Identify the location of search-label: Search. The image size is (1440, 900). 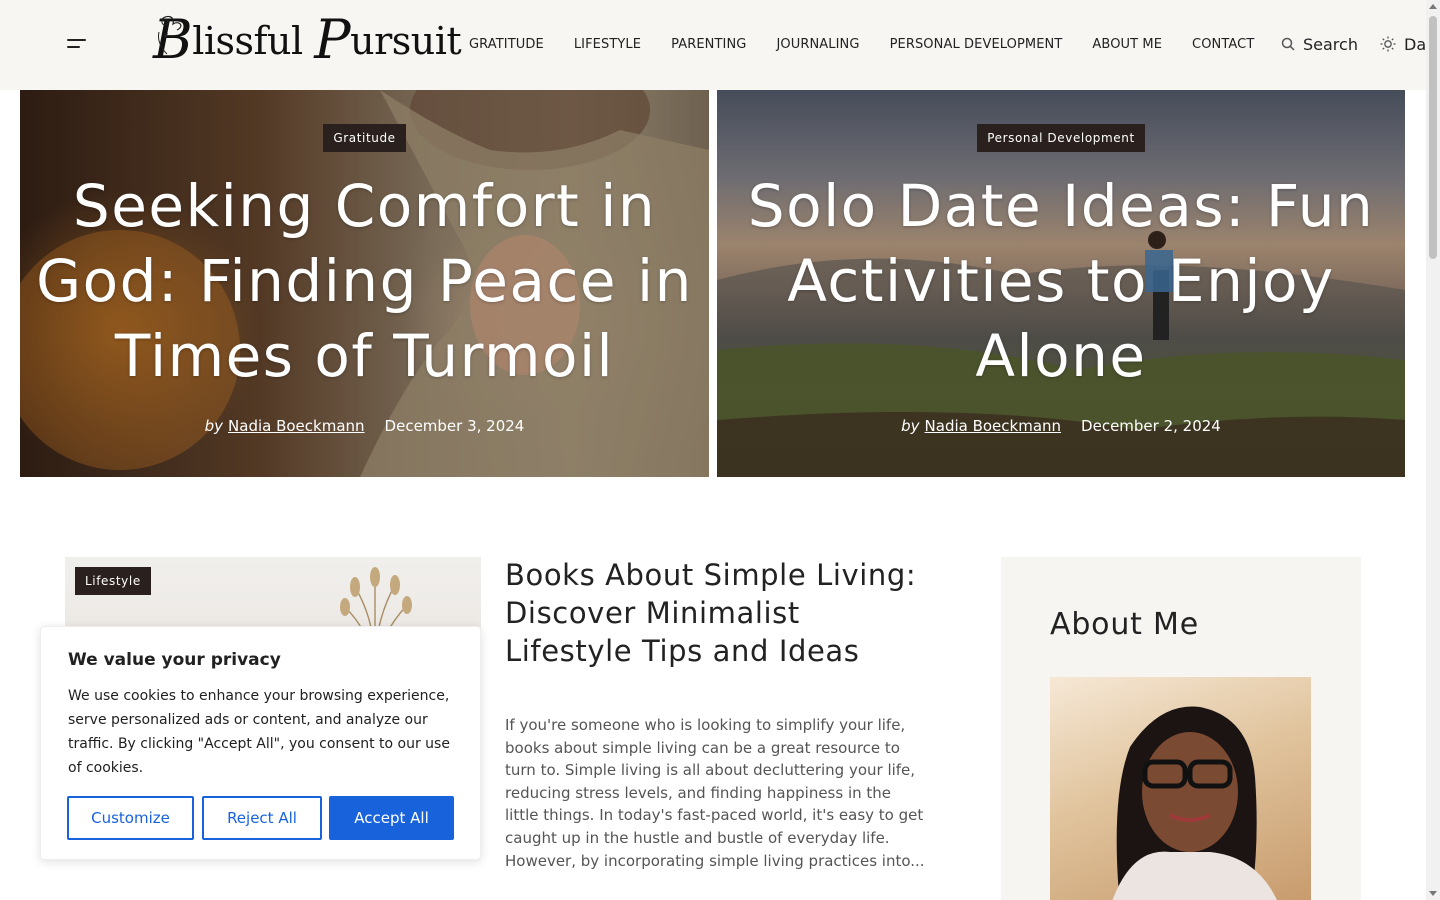
(1330, 44).